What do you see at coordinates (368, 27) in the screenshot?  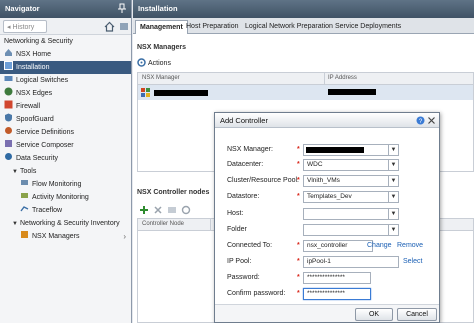 I see `tab-service-deployments: Service Deployments` at bounding box center [368, 27].